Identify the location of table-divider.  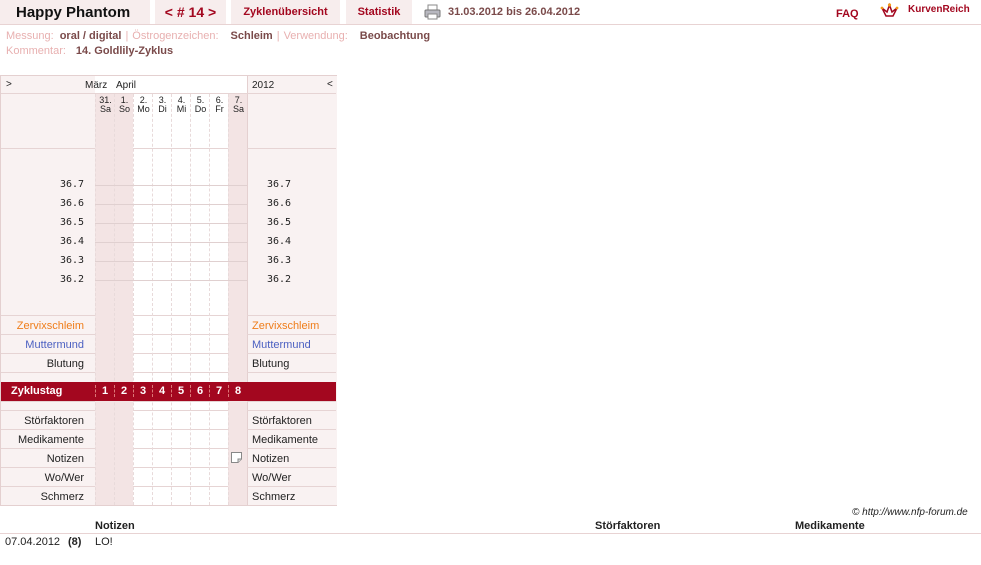
(490, 533).